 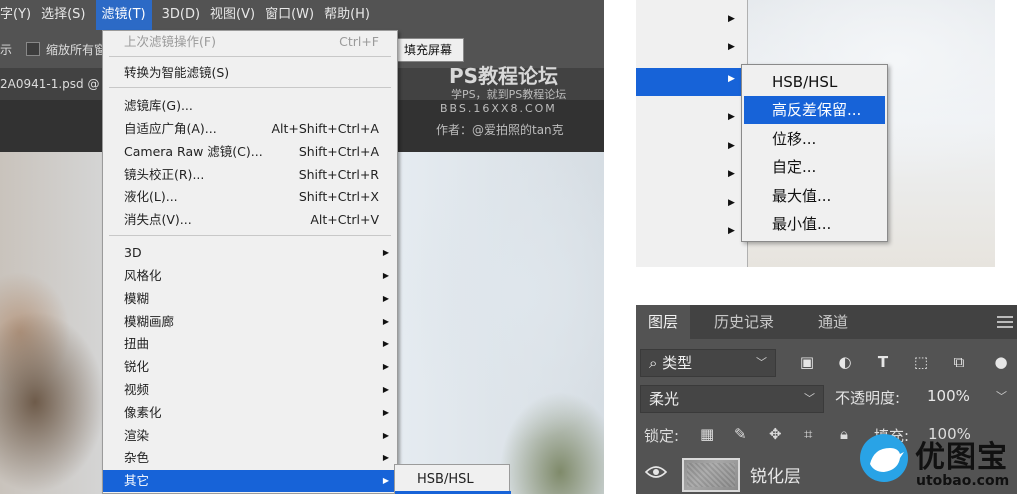 What do you see at coordinates (250, 152) in the screenshot?
I see `menu-item-camera-raw: Camera Raw 滤镜(C)... Shift+Ctrl+A` at bounding box center [250, 152].